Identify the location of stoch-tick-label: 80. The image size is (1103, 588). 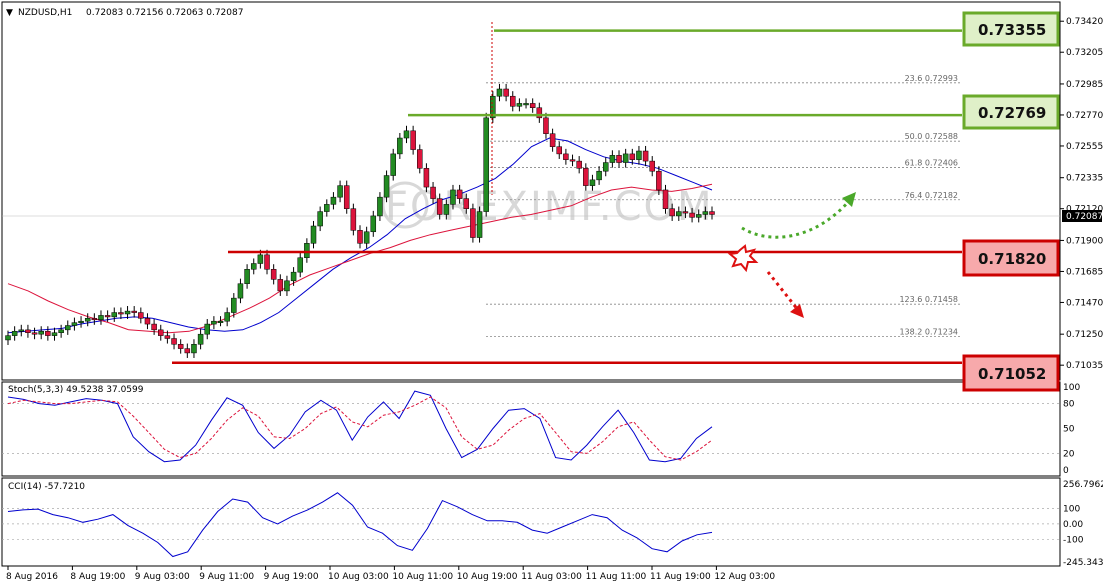
(1069, 405).